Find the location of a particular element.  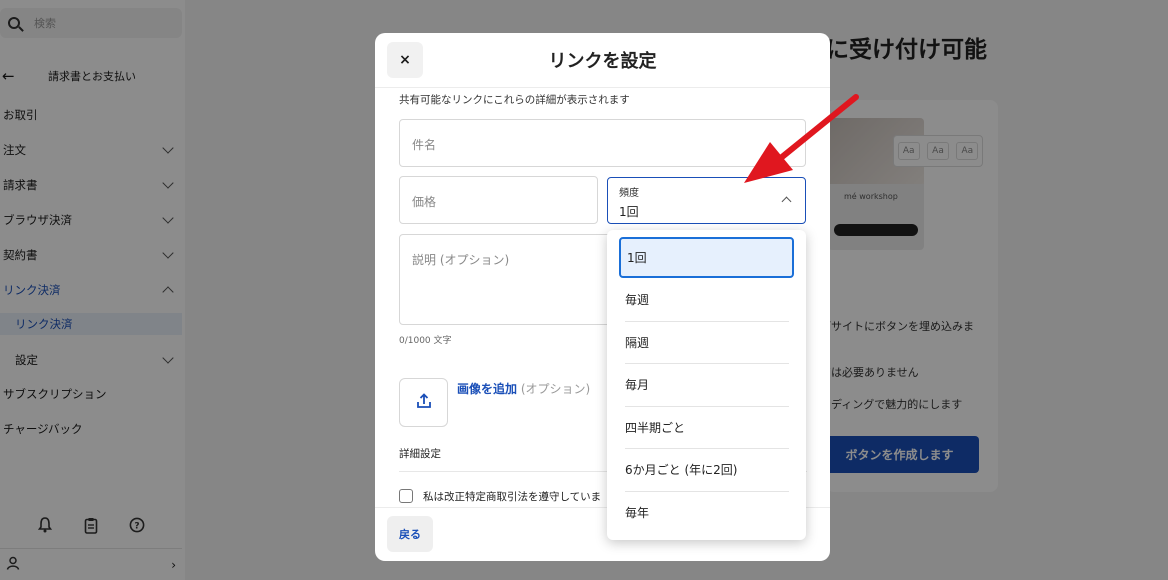

price-placeholder: 価格 is located at coordinates (424, 202).